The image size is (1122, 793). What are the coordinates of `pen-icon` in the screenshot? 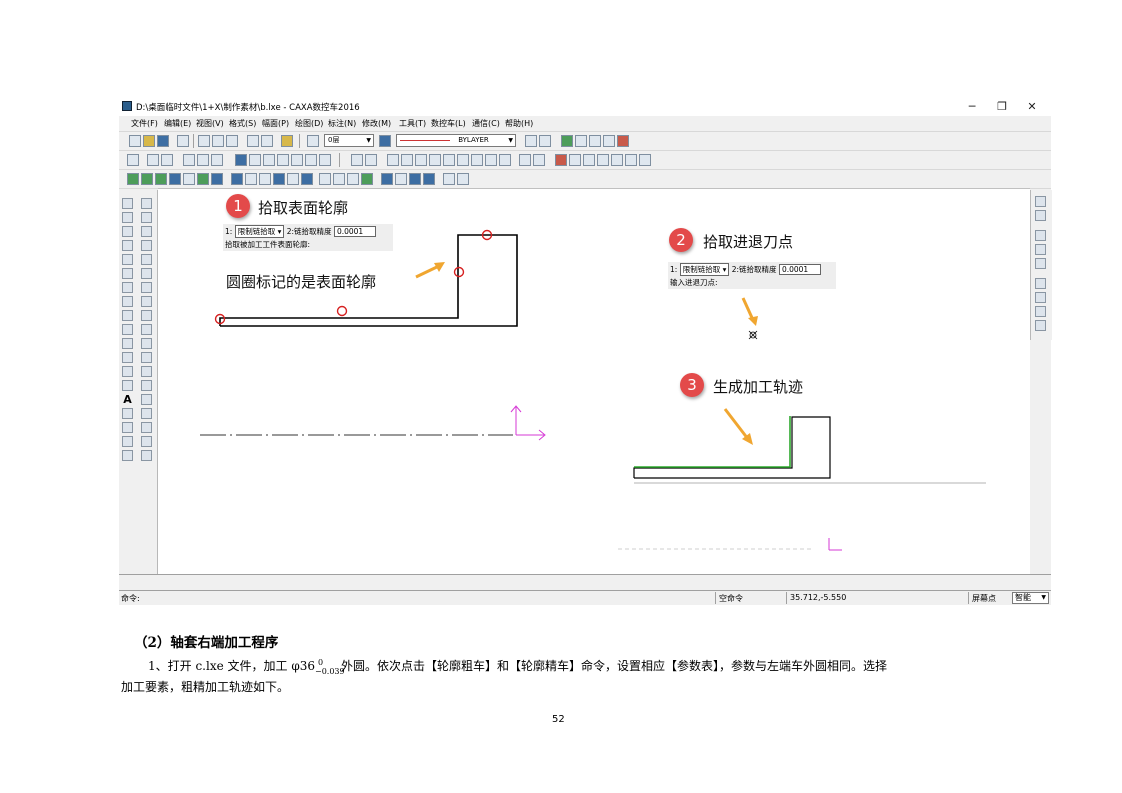 It's located at (146, 203).